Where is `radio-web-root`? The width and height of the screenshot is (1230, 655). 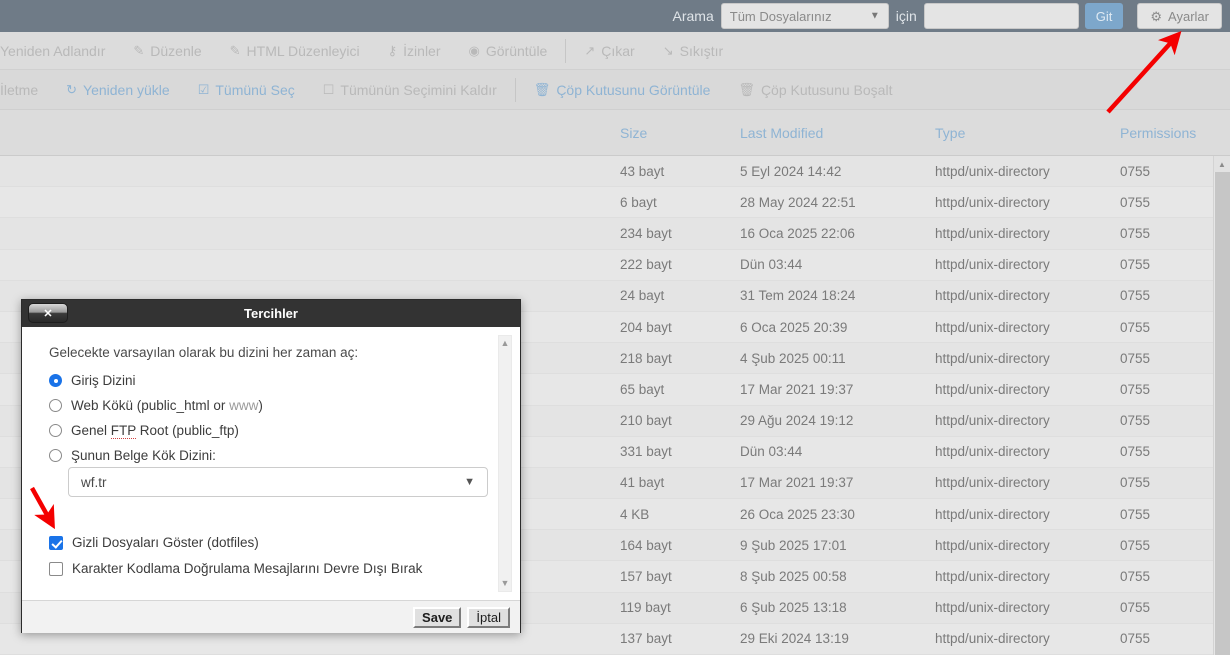 radio-web-root is located at coordinates (55, 405).